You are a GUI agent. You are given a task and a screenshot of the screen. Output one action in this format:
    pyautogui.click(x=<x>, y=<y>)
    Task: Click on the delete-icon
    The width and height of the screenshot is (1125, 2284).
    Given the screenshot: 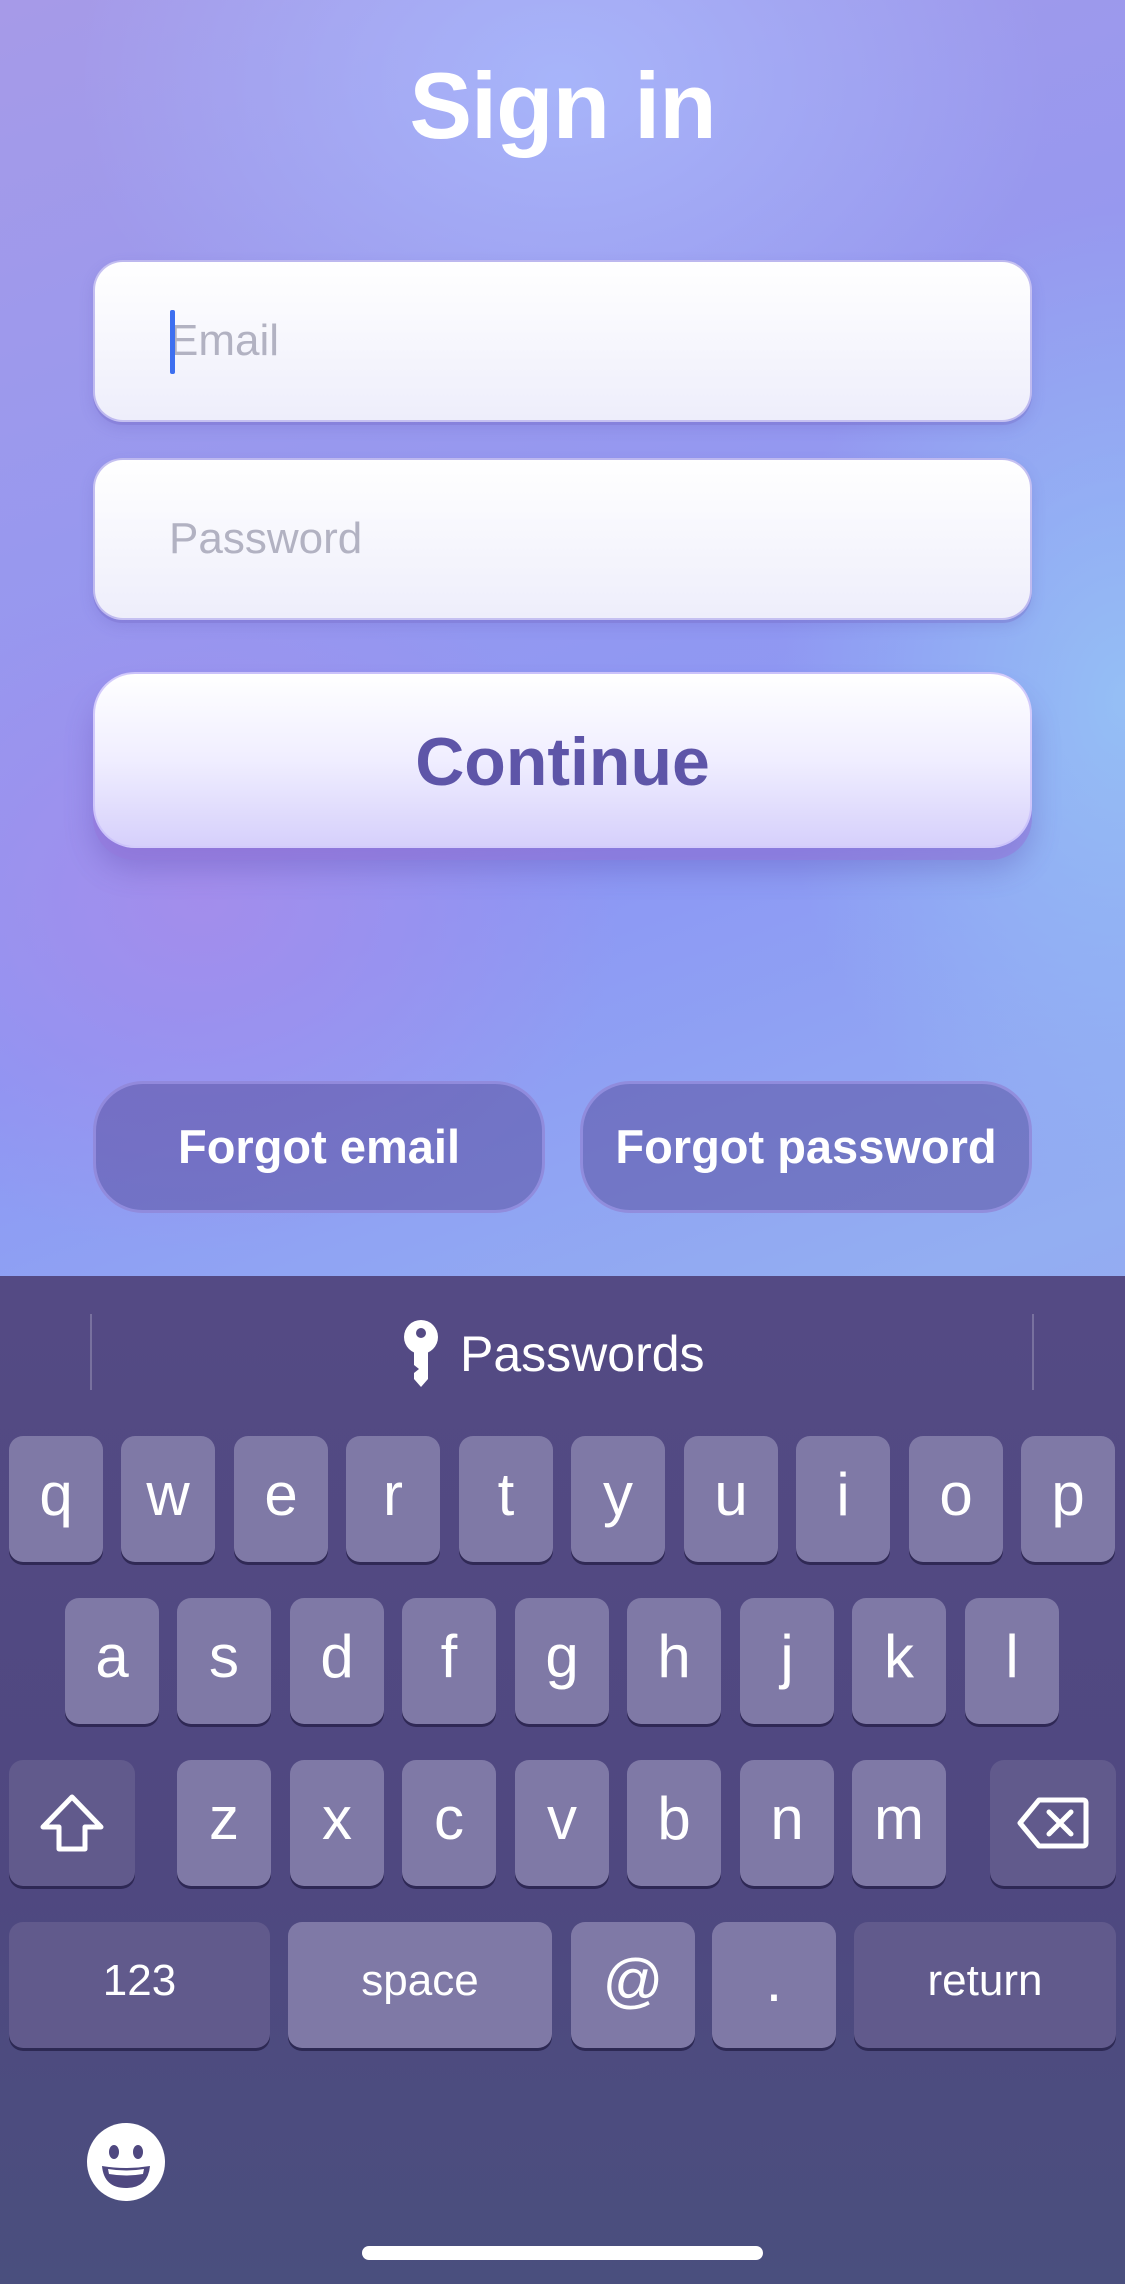 What is the action you would take?
    pyautogui.click(x=1053, y=1823)
    